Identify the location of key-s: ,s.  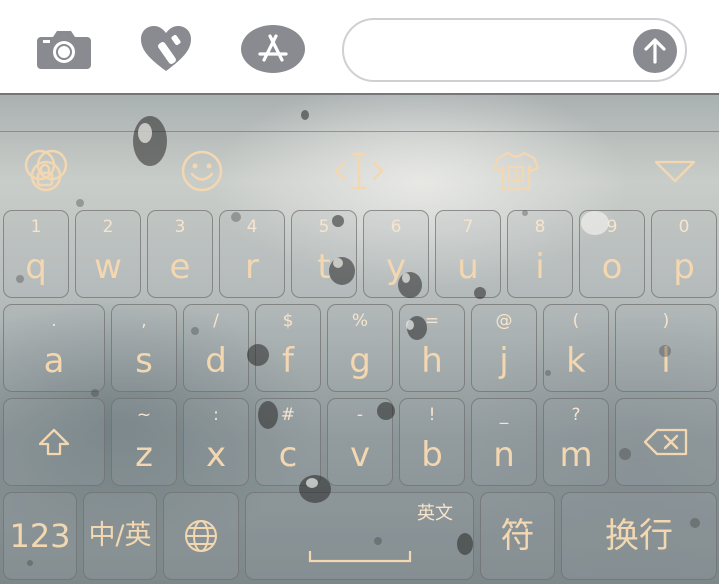
(144, 348).